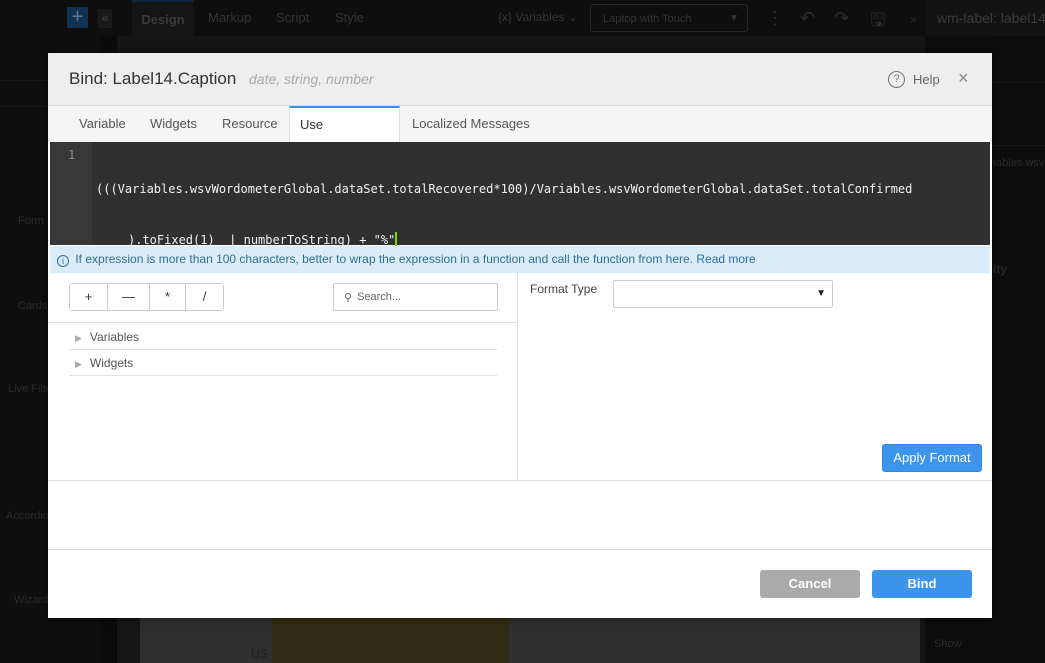  What do you see at coordinates (129, 297) in the screenshot?
I see `minus-operator-button: —` at bounding box center [129, 297].